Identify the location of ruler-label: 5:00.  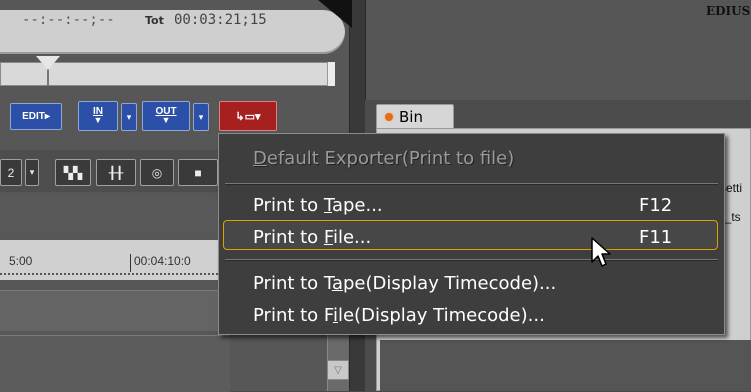
(21, 261).